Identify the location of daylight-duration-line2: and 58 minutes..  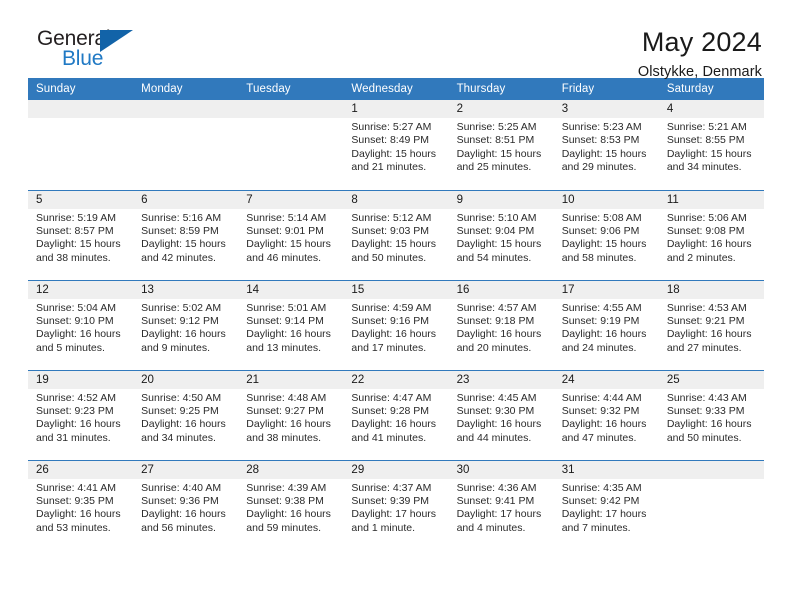
(599, 257).